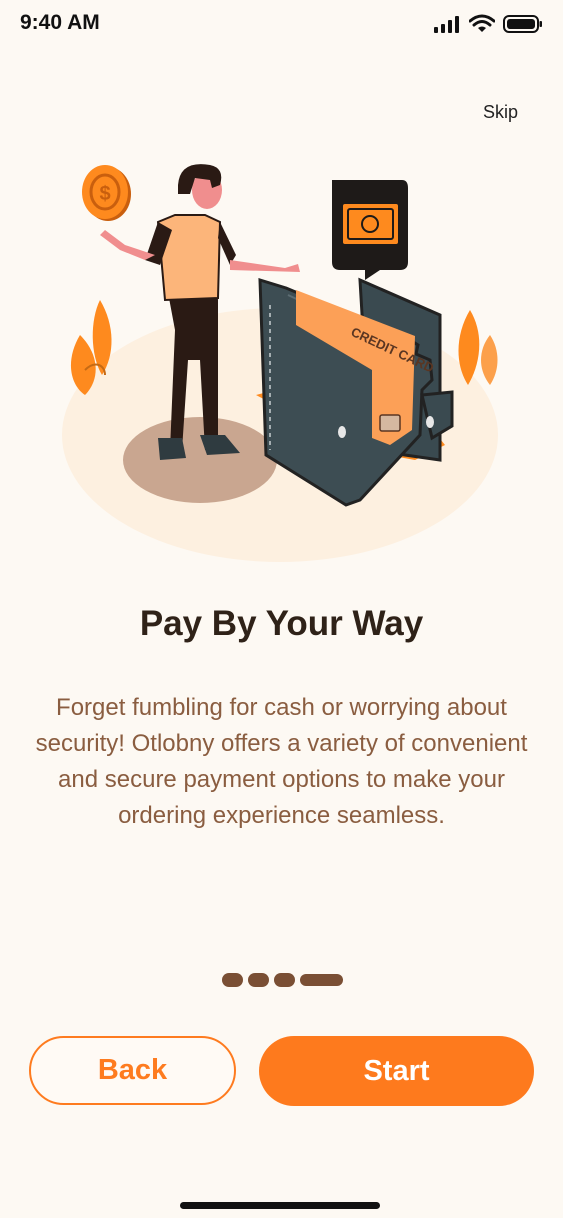 The image size is (563, 1218). What do you see at coordinates (482, 23) in the screenshot?
I see `wifi-icon` at bounding box center [482, 23].